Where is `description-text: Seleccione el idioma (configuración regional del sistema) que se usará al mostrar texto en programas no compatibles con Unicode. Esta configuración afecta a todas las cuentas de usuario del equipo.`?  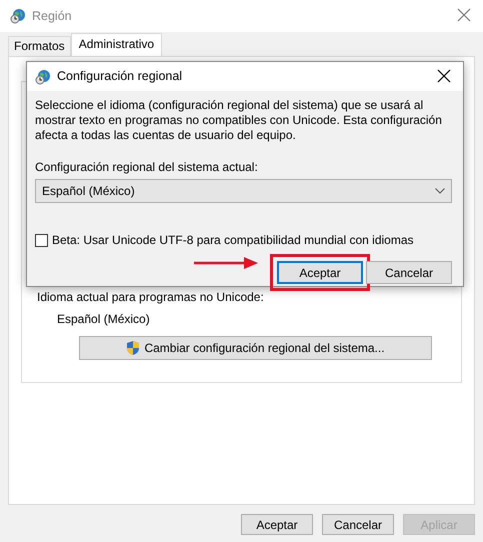
description-text: Seleccione el idioma (configuración regional del sistema) que se usará al mostrar texto en programas no compatibles con Unicode. Esta configuración afecta a todas las cuentas de usuario del equipo. is located at coordinates (239, 120).